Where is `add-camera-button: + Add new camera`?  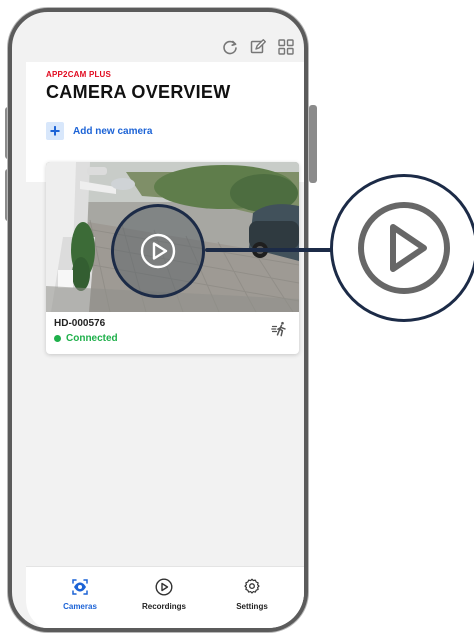
add-camera-button: + Add new camera is located at coordinates (99, 131).